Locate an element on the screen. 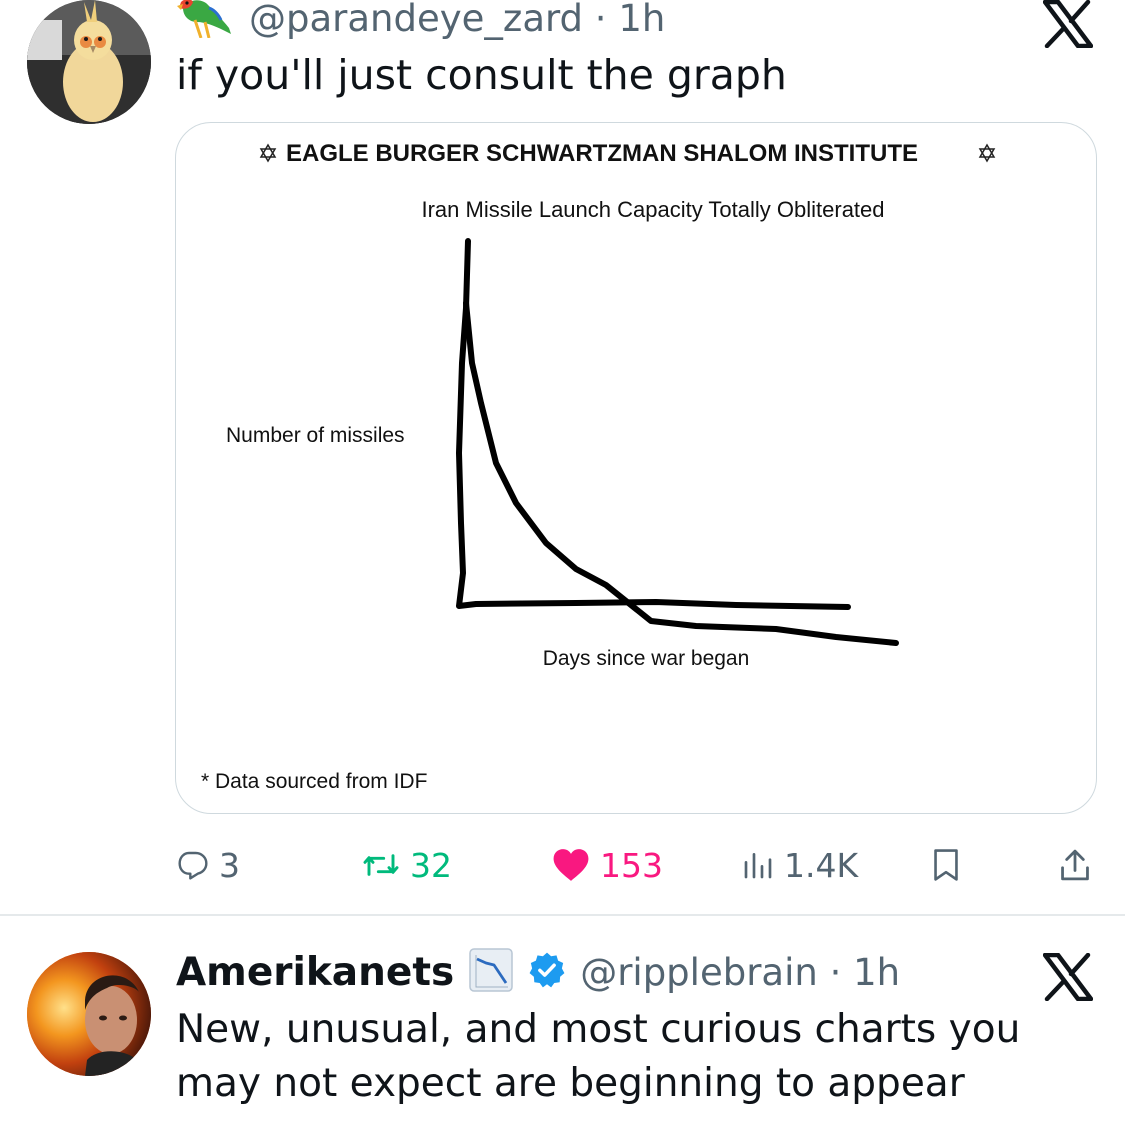 The width and height of the screenshot is (1125, 1130). hand-drawn-curve is located at coordinates (681, 473).